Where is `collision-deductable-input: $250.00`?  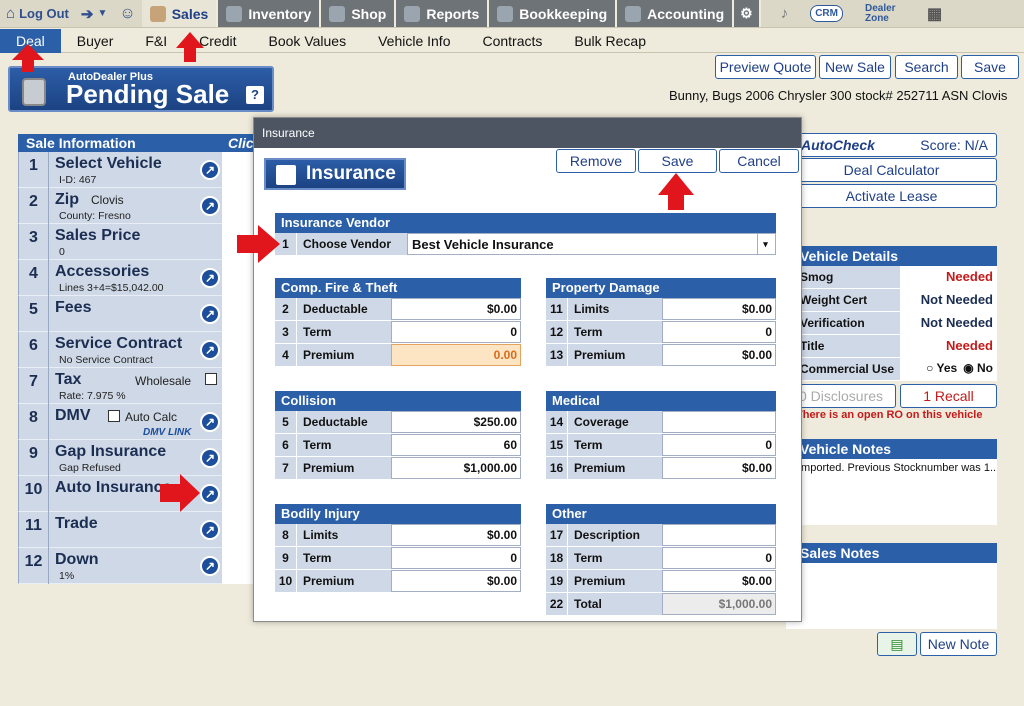 collision-deductable-input: $250.00 is located at coordinates (456, 422).